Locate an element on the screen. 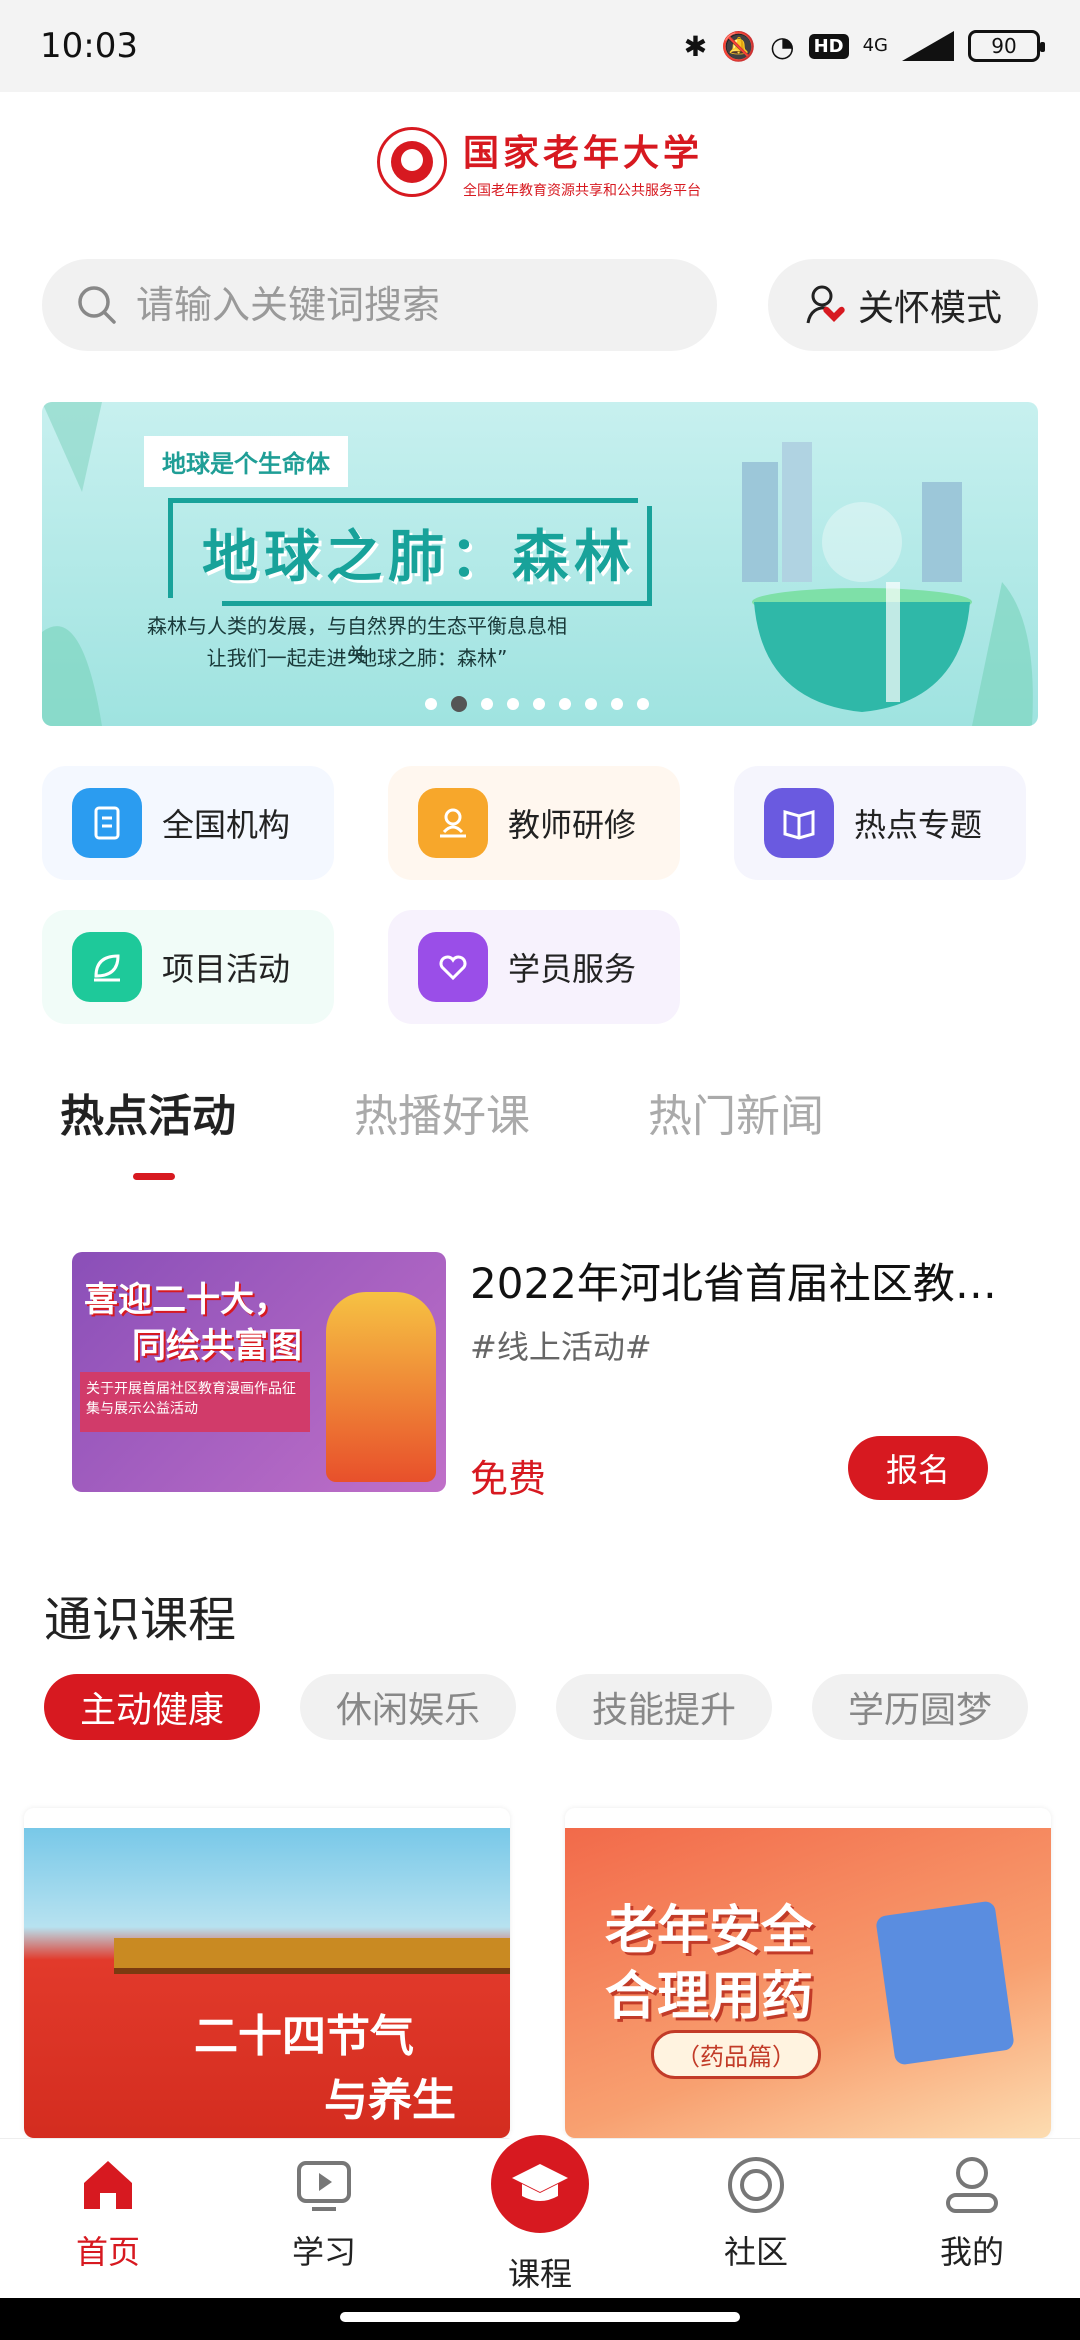 The height and width of the screenshot is (2340, 1080). cartoon-boy-illustration is located at coordinates (381, 1387).